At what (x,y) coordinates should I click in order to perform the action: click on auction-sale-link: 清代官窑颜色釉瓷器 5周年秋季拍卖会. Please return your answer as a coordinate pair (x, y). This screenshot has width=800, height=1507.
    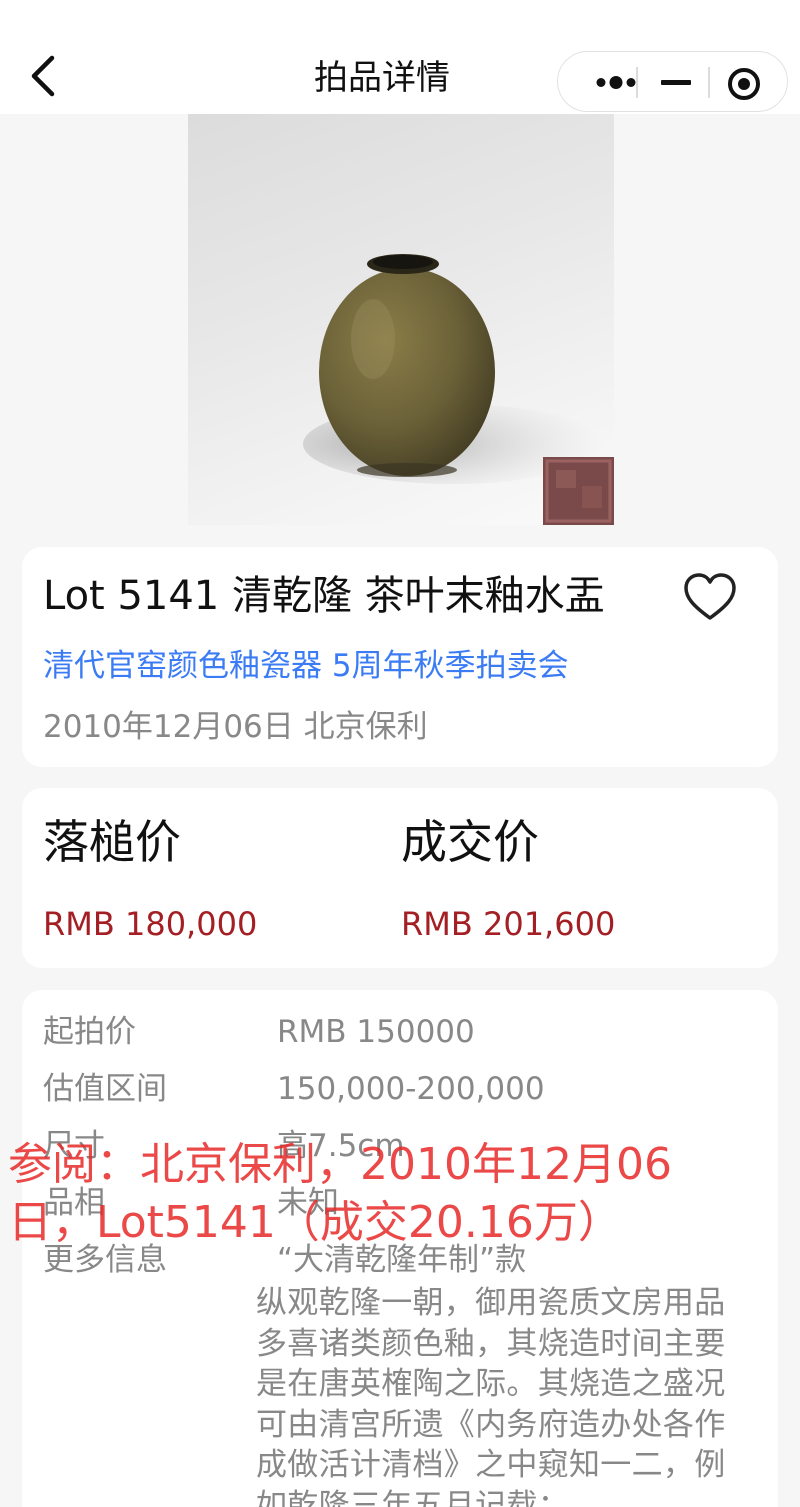
    Looking at the image, I should click on (306, 666).